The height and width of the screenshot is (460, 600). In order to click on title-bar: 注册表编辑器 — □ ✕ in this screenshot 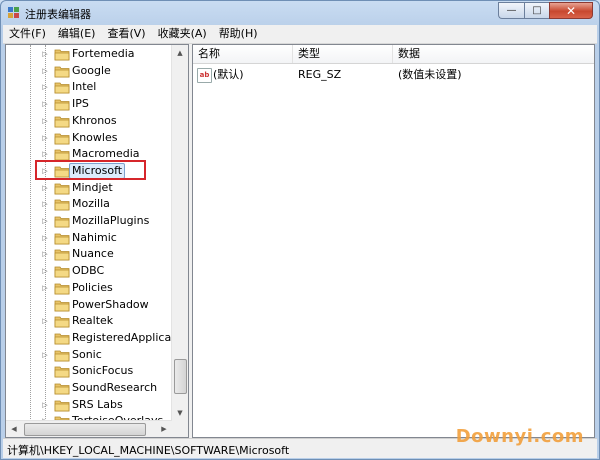, I will do `click(300, 13)`.